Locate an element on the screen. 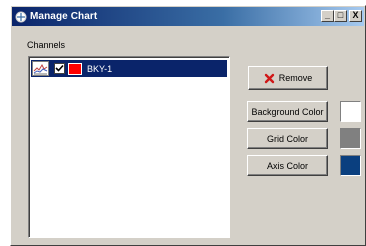 The height and width of the screenshot is (246, 366). minimize-icon: _ is located at coordinates (327, 15).